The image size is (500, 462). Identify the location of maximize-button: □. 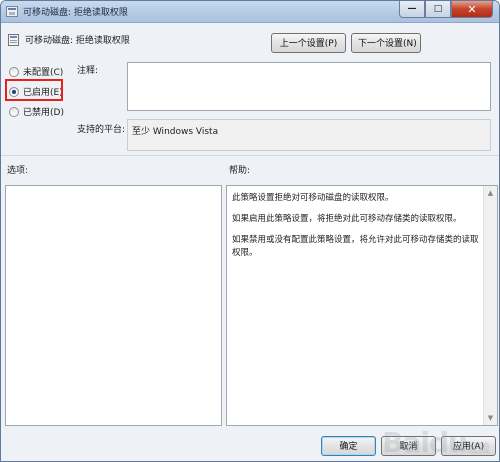
(438, 9).